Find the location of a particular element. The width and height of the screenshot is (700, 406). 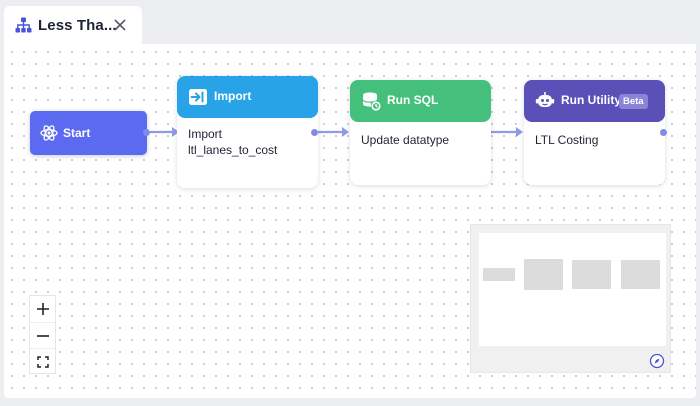

run-utility-node: Run Utility Beta LTL Costing is located at coordinates (594, 132).